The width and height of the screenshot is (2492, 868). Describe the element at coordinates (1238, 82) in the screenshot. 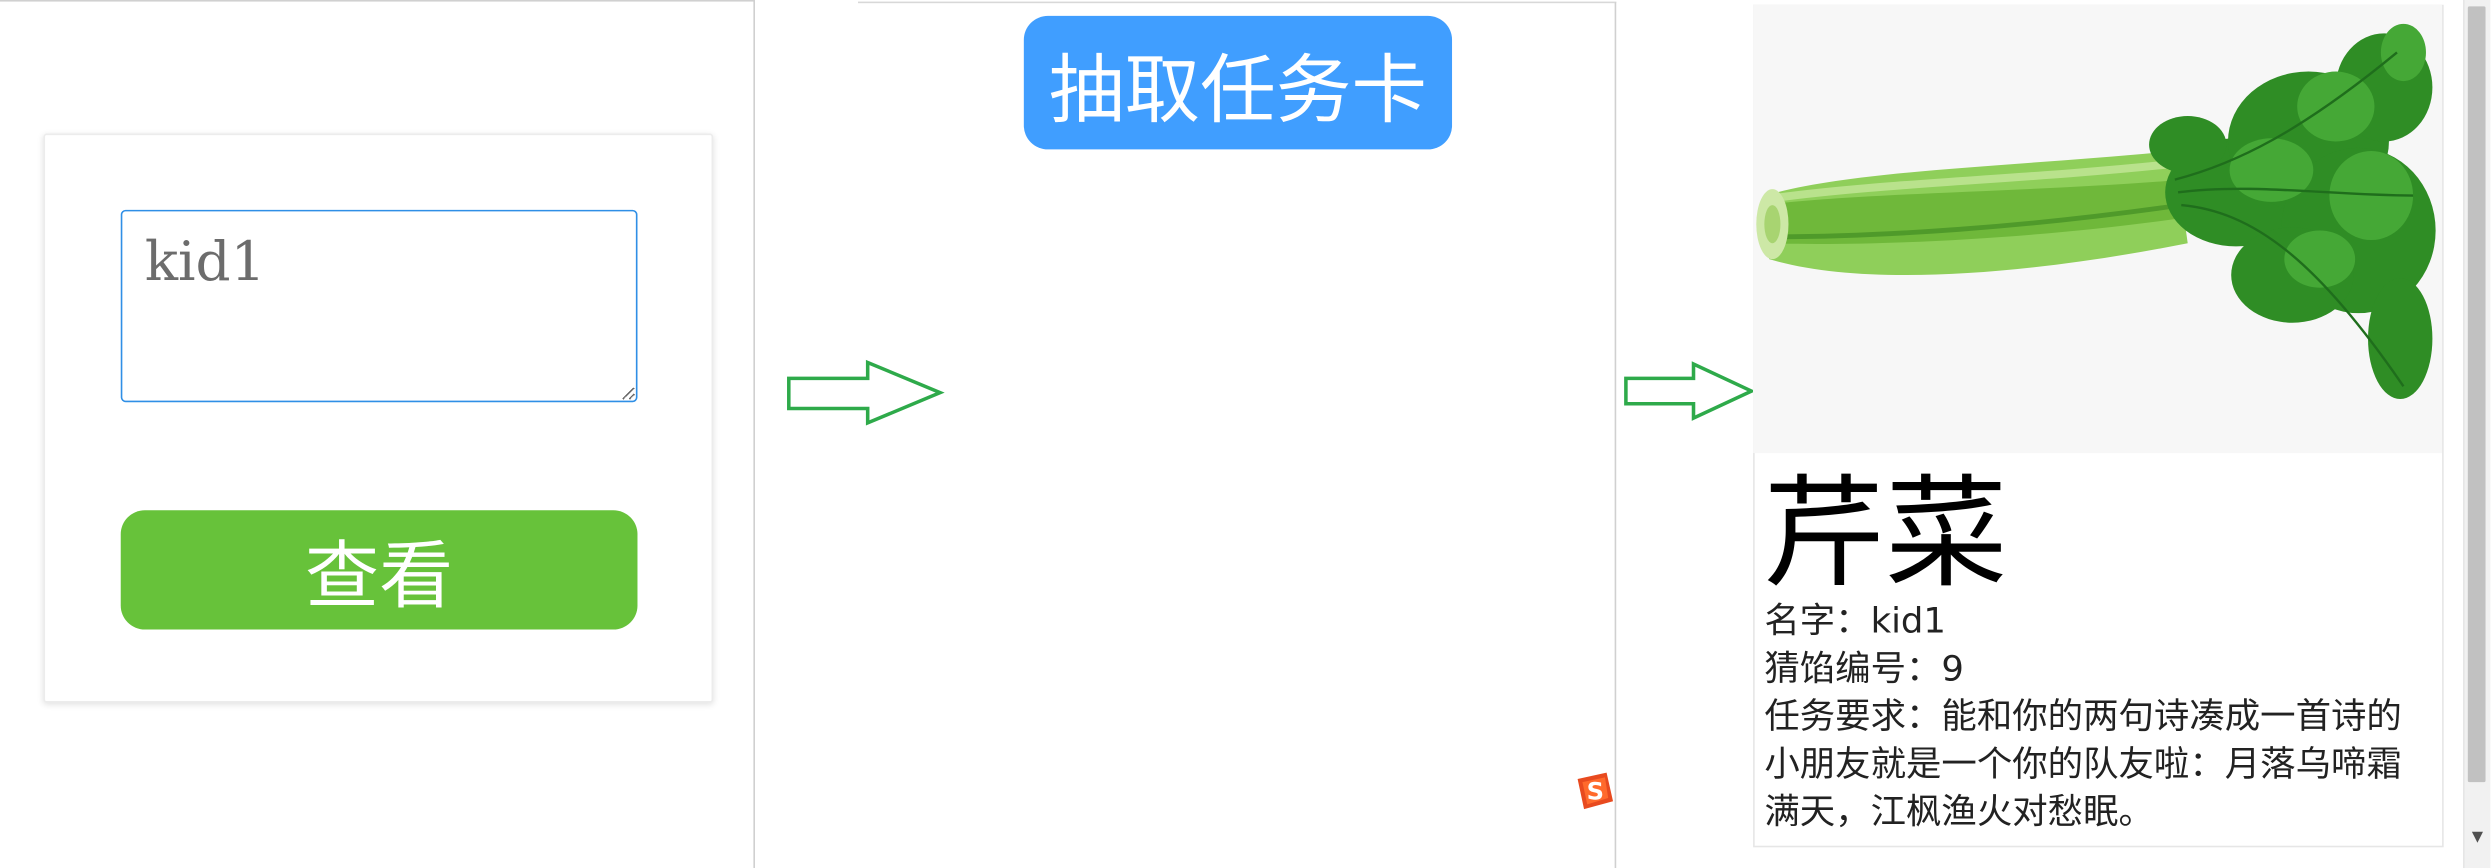

I see `draw-task-card-button: 抽取任务卡` at that location.